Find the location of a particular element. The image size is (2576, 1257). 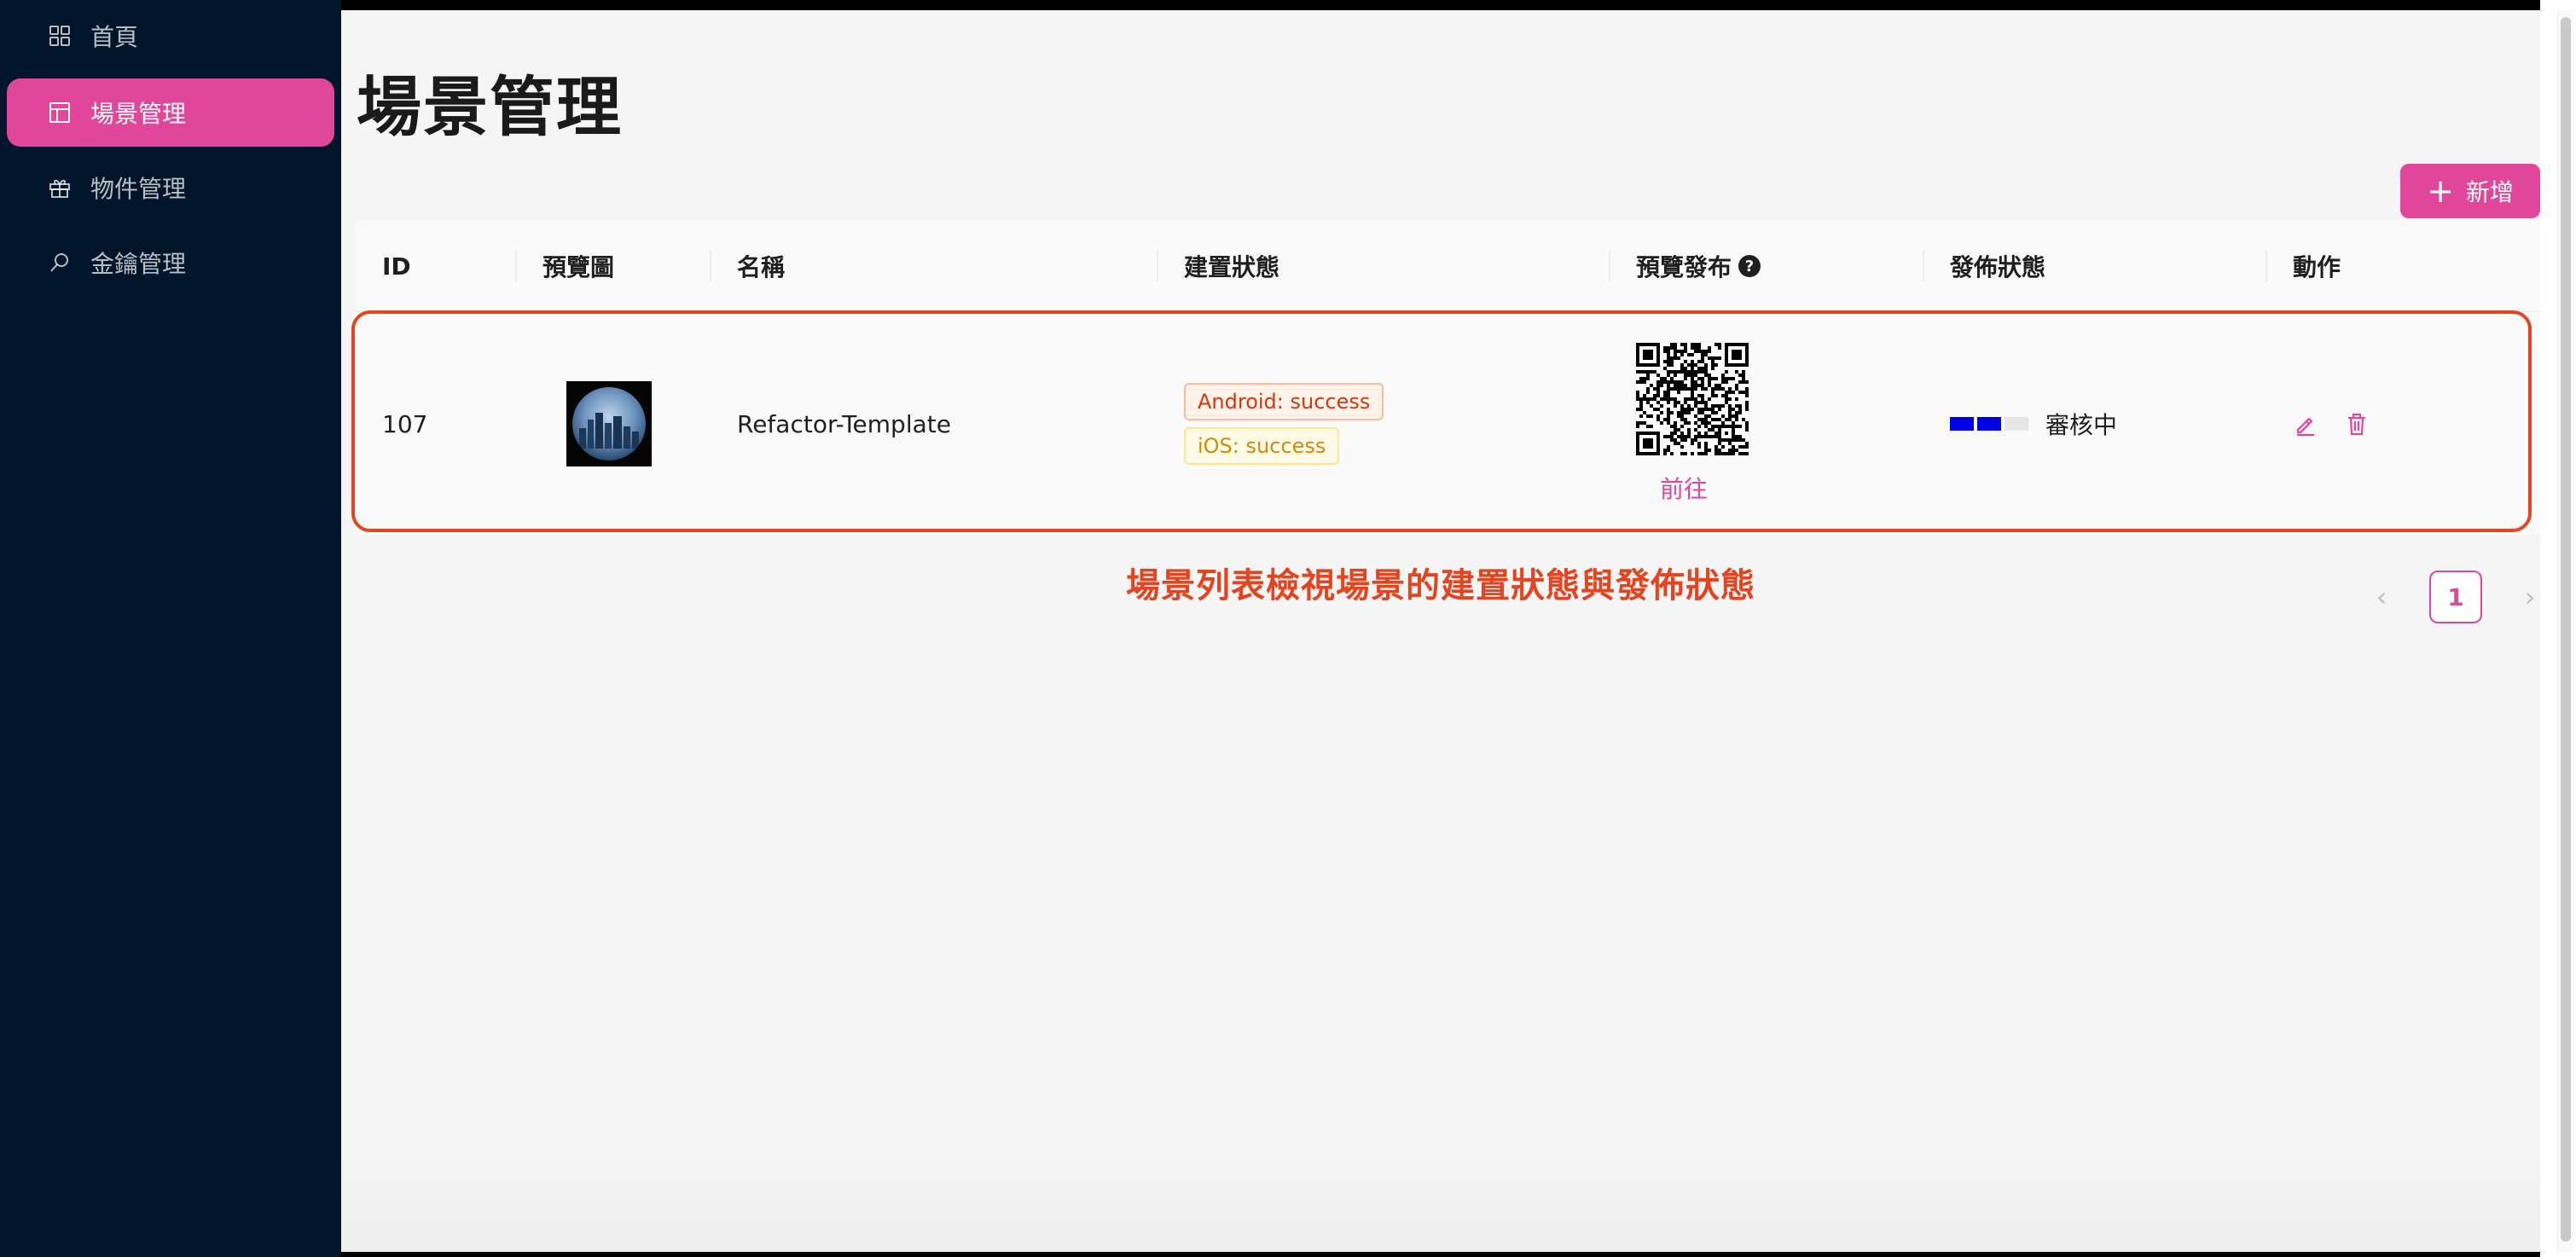

key-search-icon is located at coordinates (60, 263).